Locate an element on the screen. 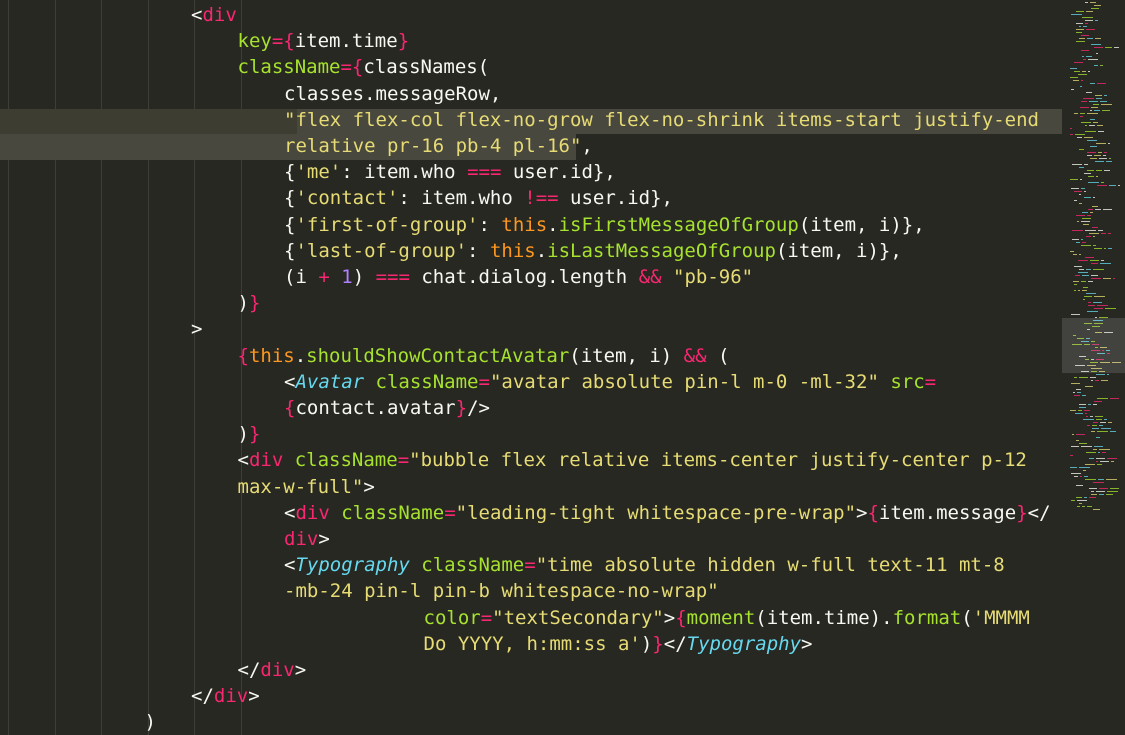 The image size is (1125, 735). code-token: max-w-full" is located at coordinates (300, 486).